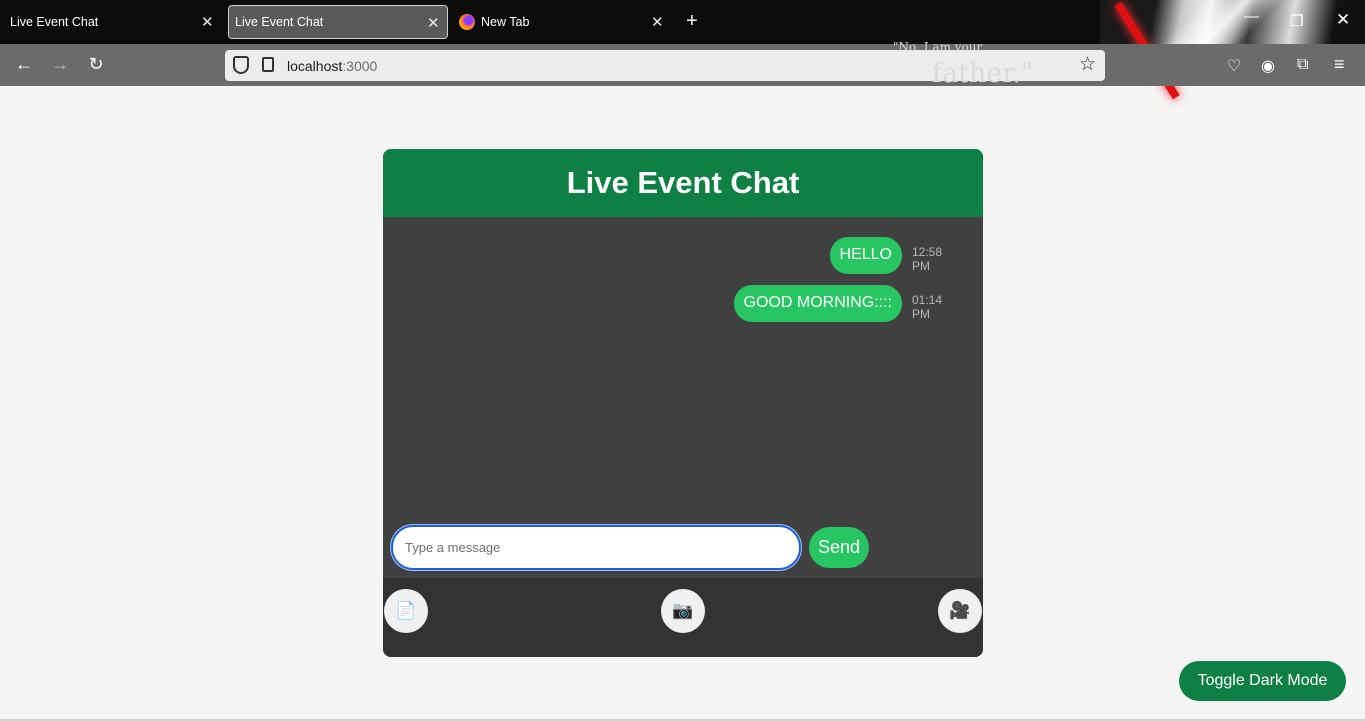 Image resolution: width=1365 pixels, height=721 pixels. Describe the element at coordinates (865, 255) in the screenshot. I see `message-bubble: HELLO` at that location.